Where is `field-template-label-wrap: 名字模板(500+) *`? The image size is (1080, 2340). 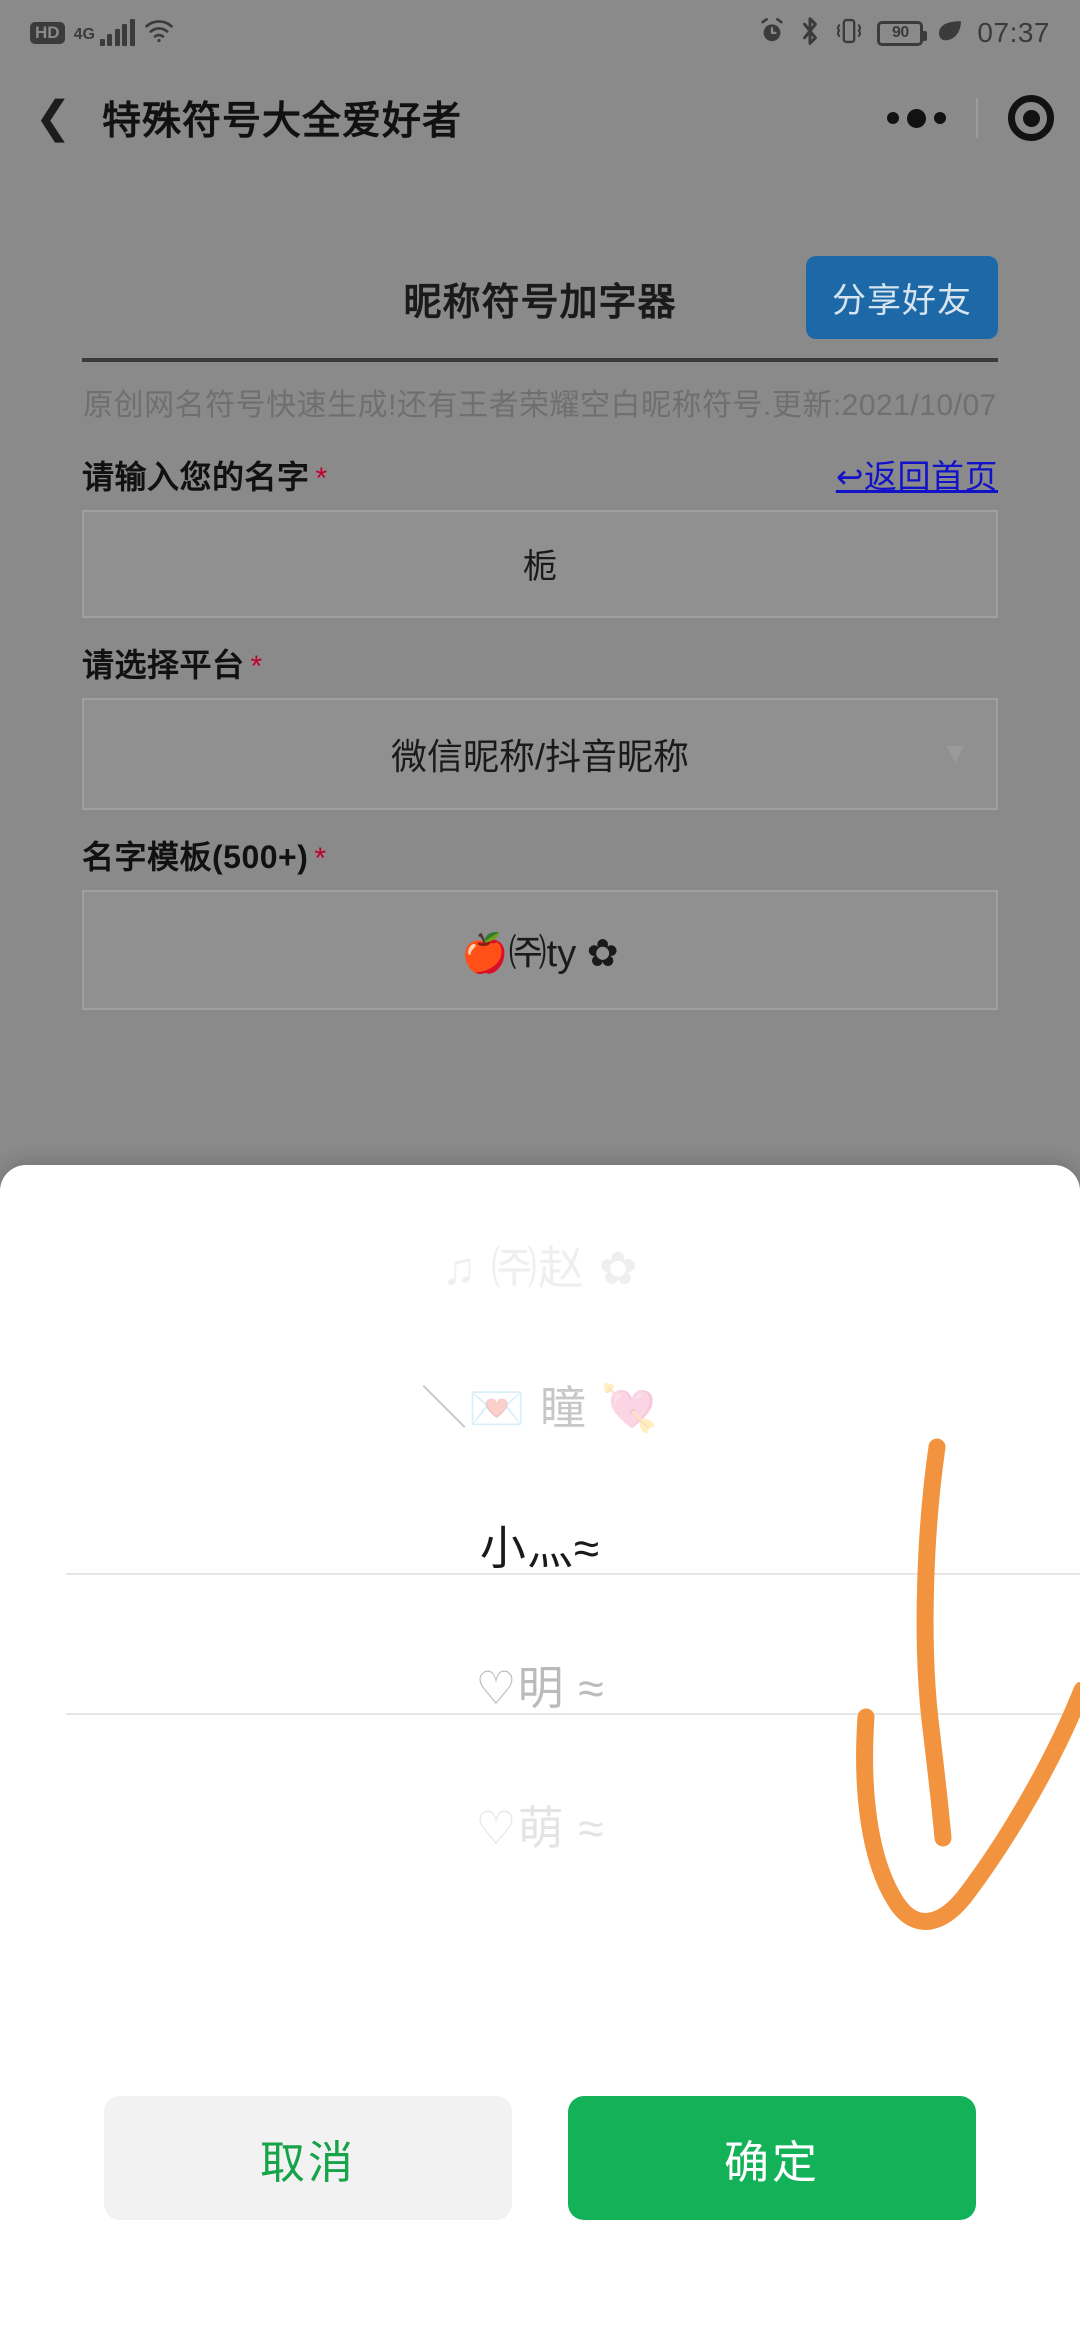
field-template-label-wrap: 名字模板(500+) * is located at coordinates (204, 855).